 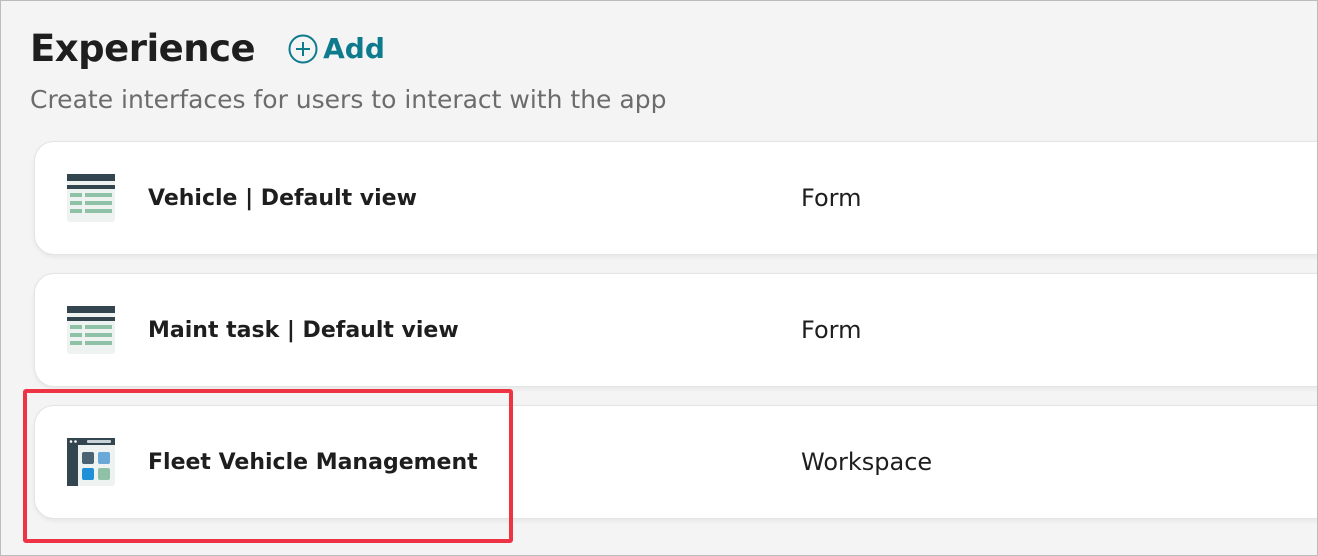 I want to click on experience-name: Fleet Vehicle Management, so click(x=313, y=462).